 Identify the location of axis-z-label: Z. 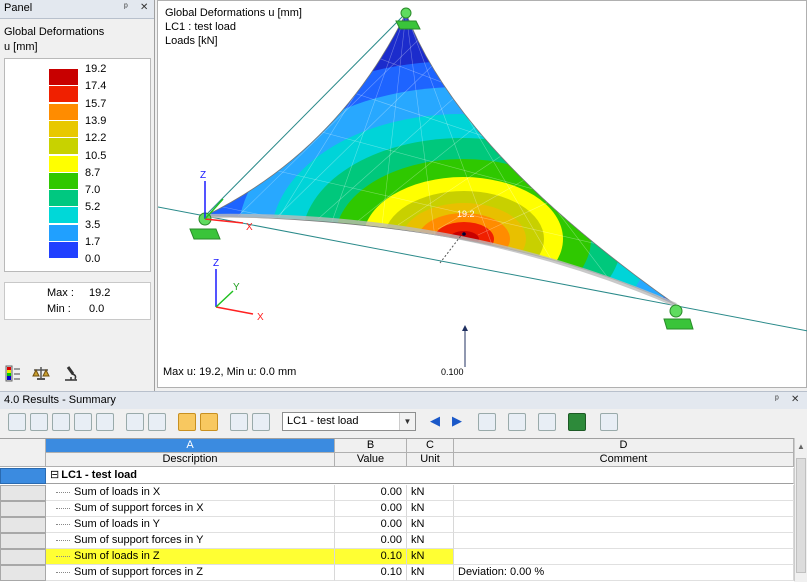
(216, 263).